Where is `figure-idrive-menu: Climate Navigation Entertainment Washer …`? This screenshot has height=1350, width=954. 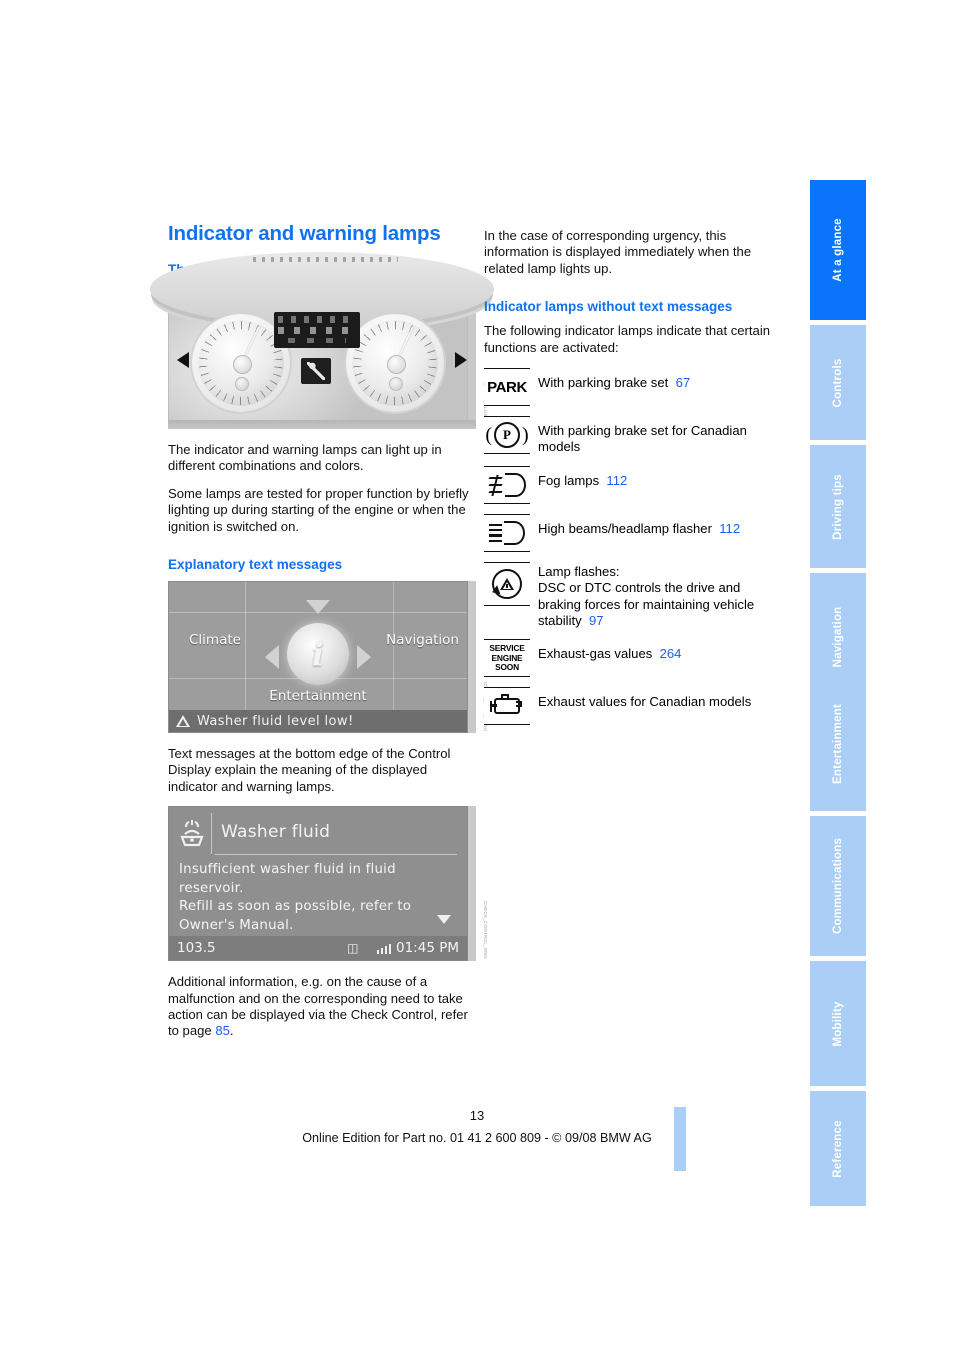
figure-idrive-menu: Climate Navigation Entertainment Washer … is located at coordinates (328, 657).